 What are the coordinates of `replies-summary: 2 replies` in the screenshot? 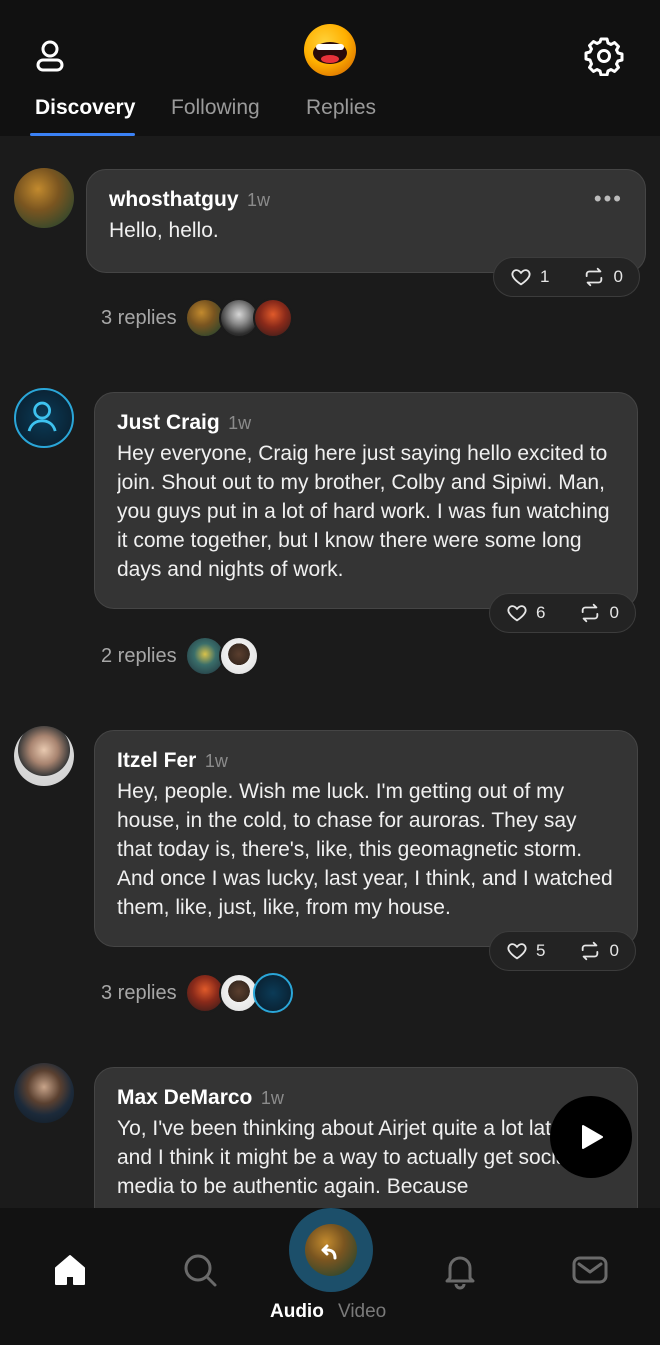 It's located at (180, 656).